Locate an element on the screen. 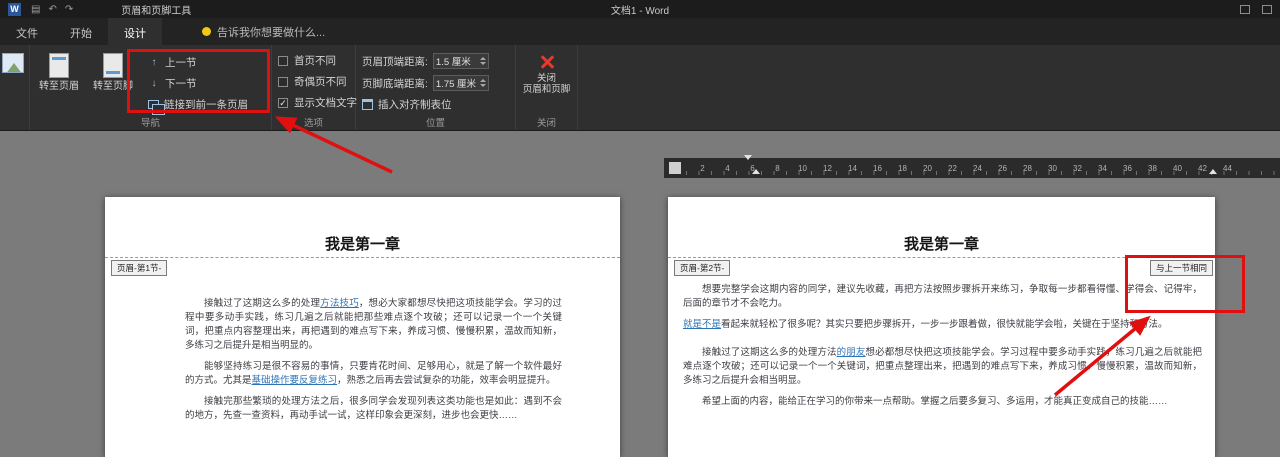 Image resolution: width=1280 pixels, height=457 pixels. link-to-previous-button: 链接到前一条页眉 is located at coordinates (198, 105).